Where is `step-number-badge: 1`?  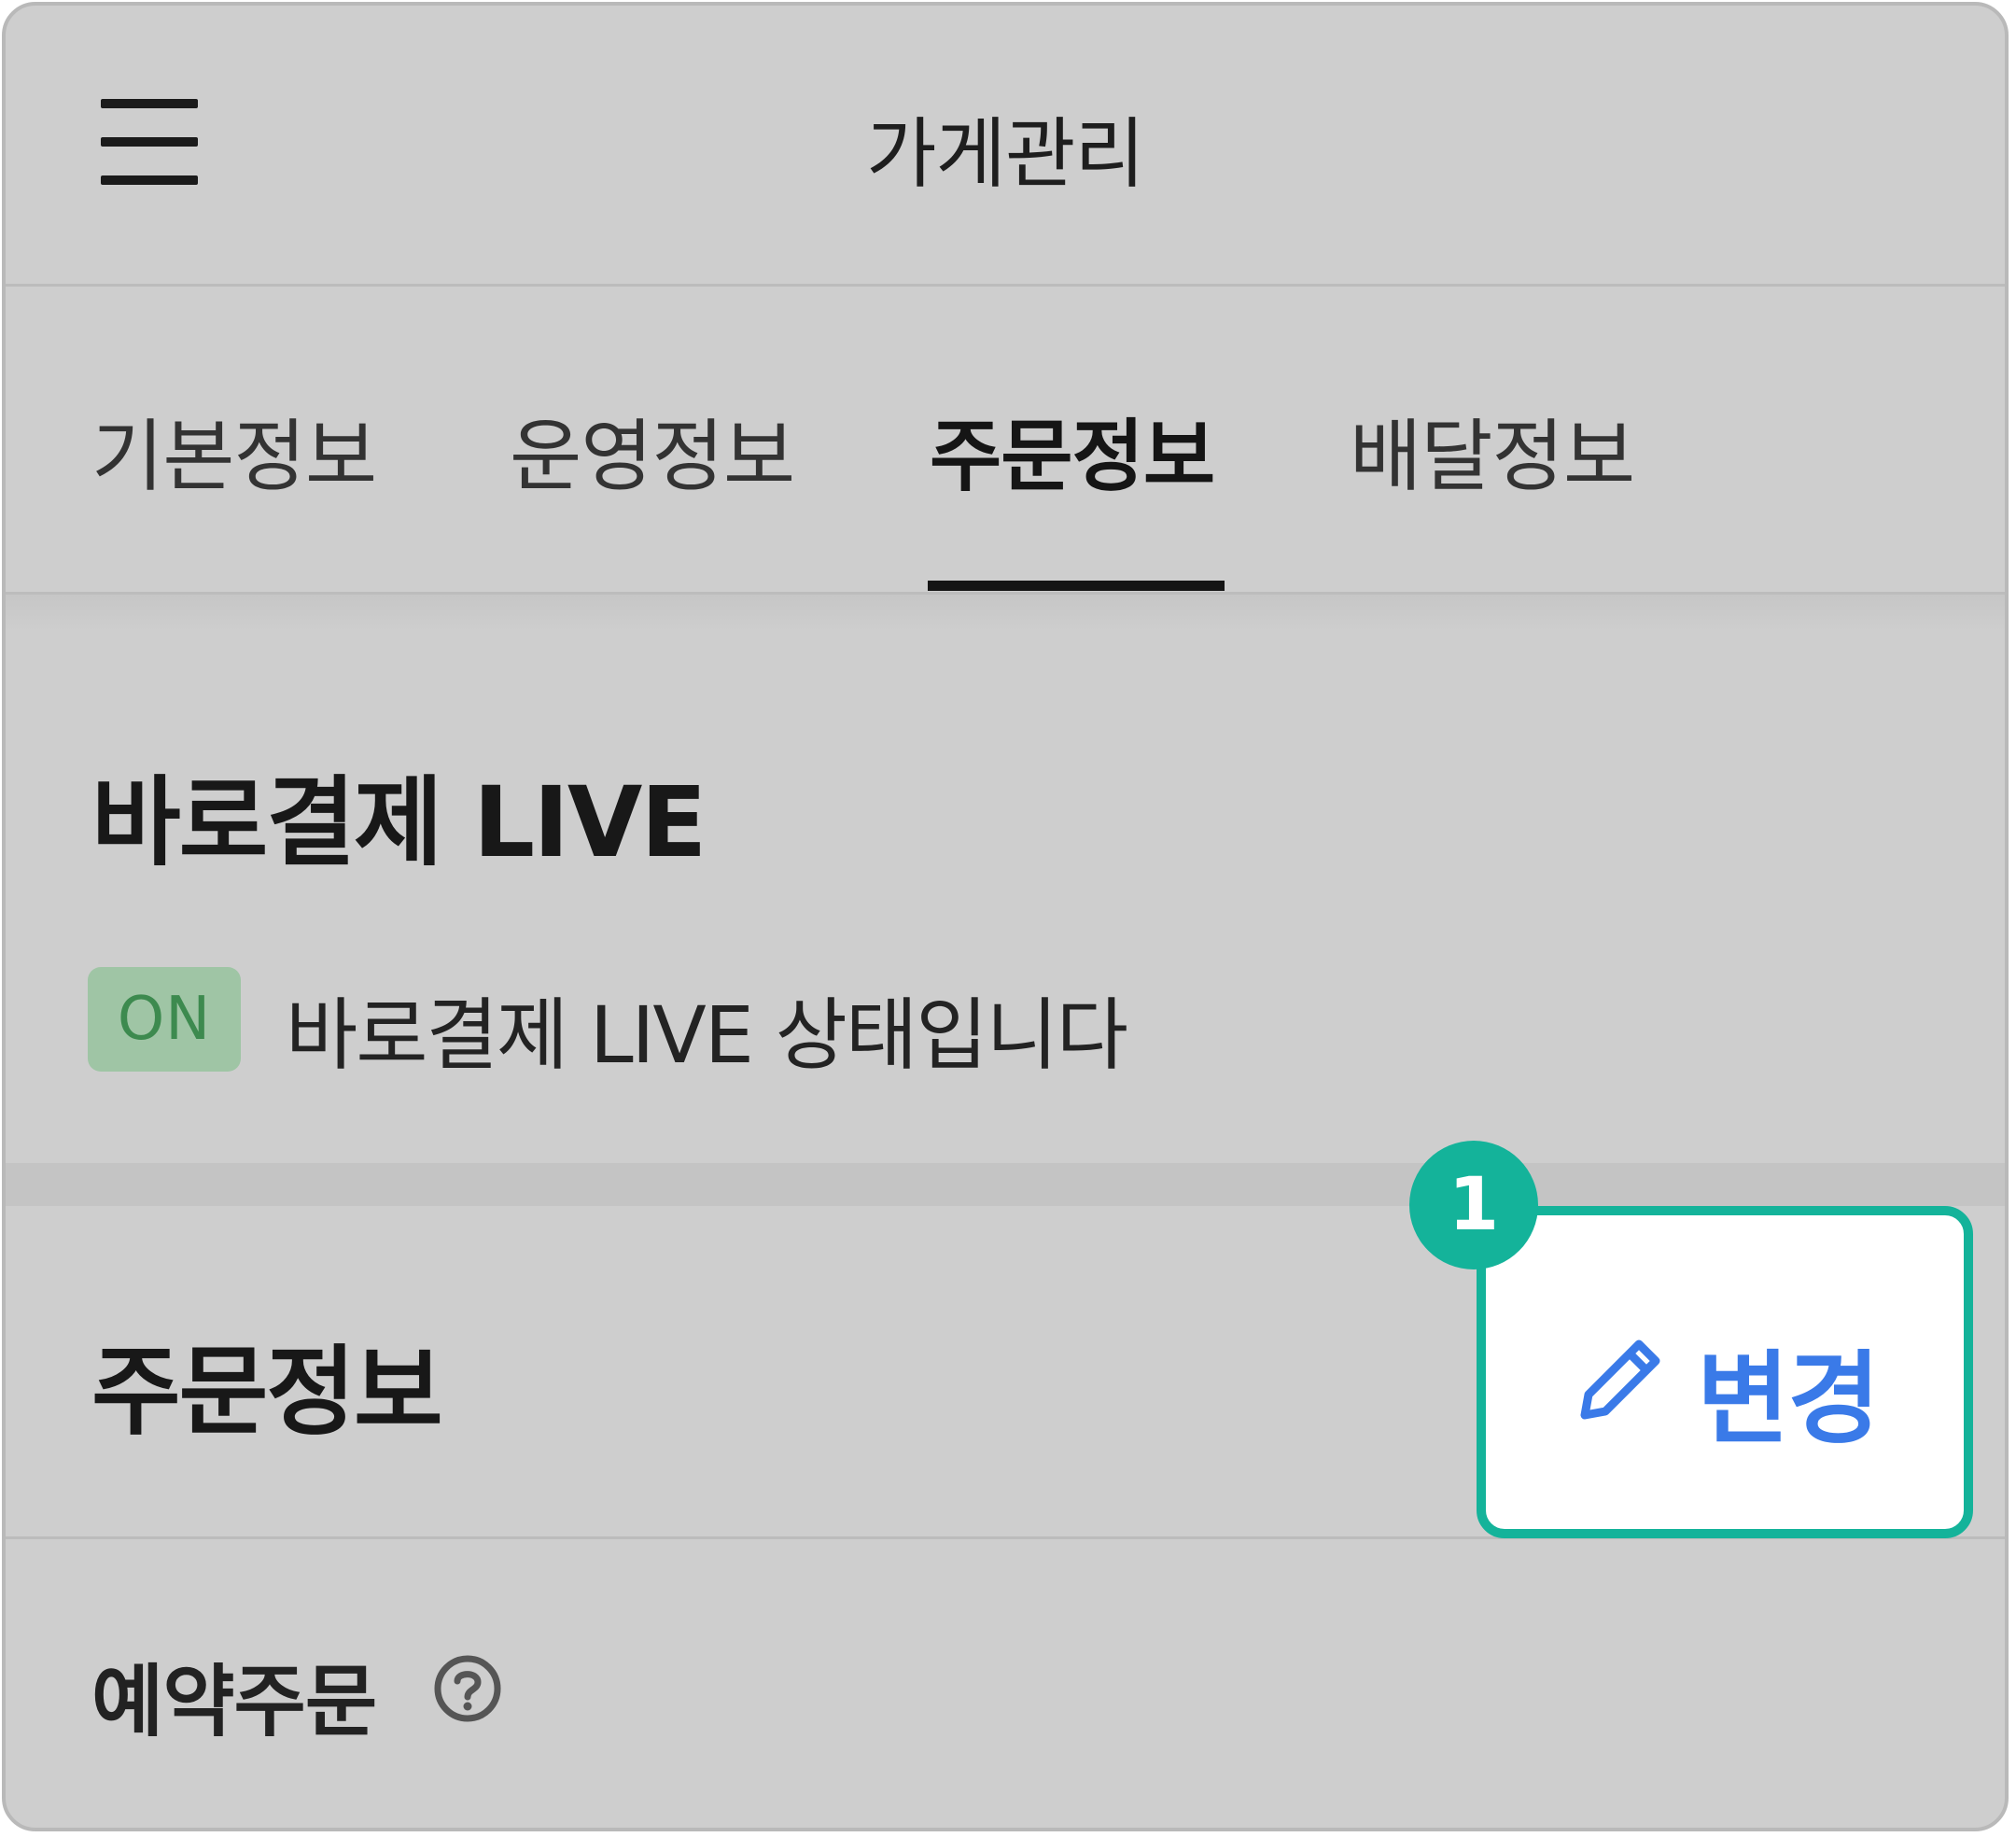
step-number-badge: 1 is located at coordinates (1473, 1205).